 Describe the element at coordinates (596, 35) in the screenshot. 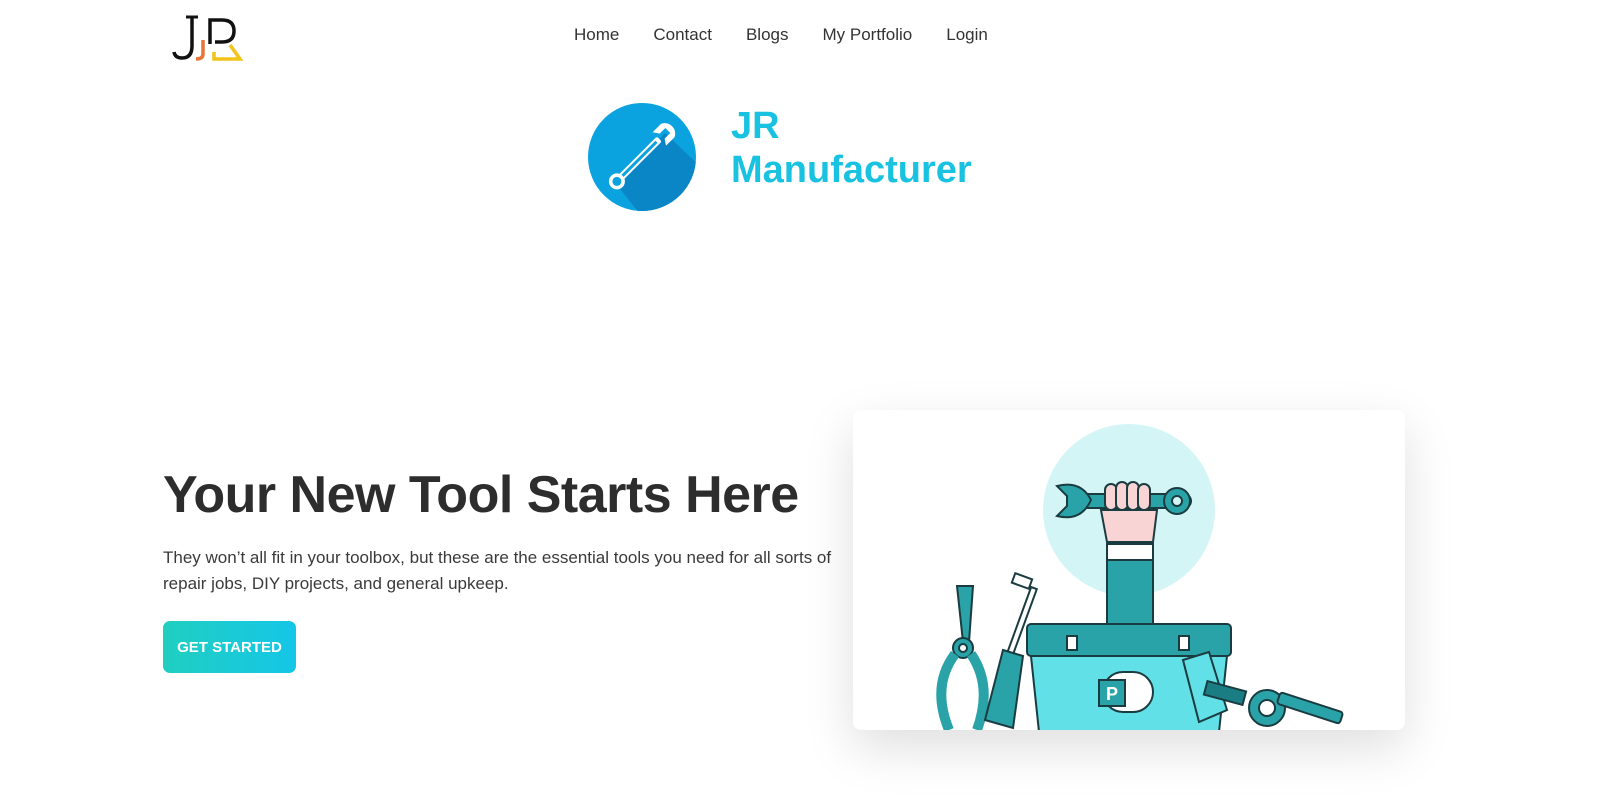

I see `nav-home: Home` at that location.